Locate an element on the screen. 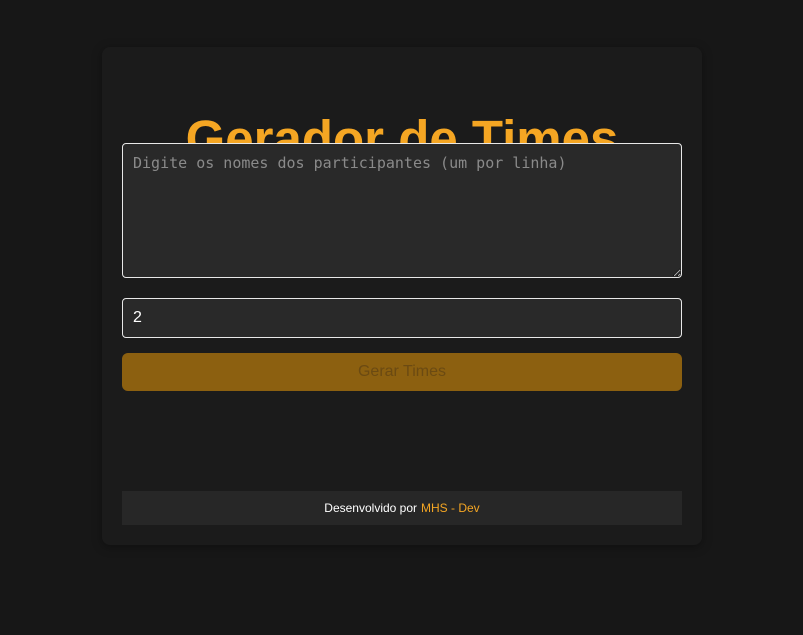 Image resolution: width=803 pixels, height=635 pixels. footer: Desenvolvido por MHS - Dev is located at coordinates (402, 508).